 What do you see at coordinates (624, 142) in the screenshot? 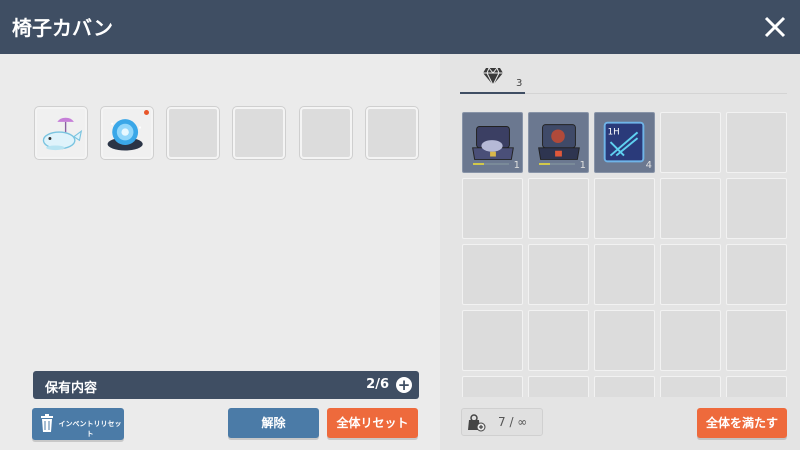
I see `inventory-cell: 1H 4` at bounding box center [624, 142].